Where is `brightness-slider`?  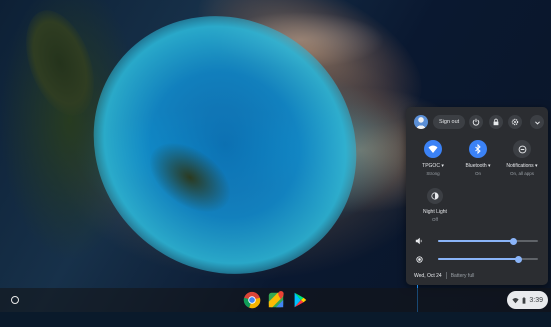
brightness-slider is located at coordinates (488, 259).